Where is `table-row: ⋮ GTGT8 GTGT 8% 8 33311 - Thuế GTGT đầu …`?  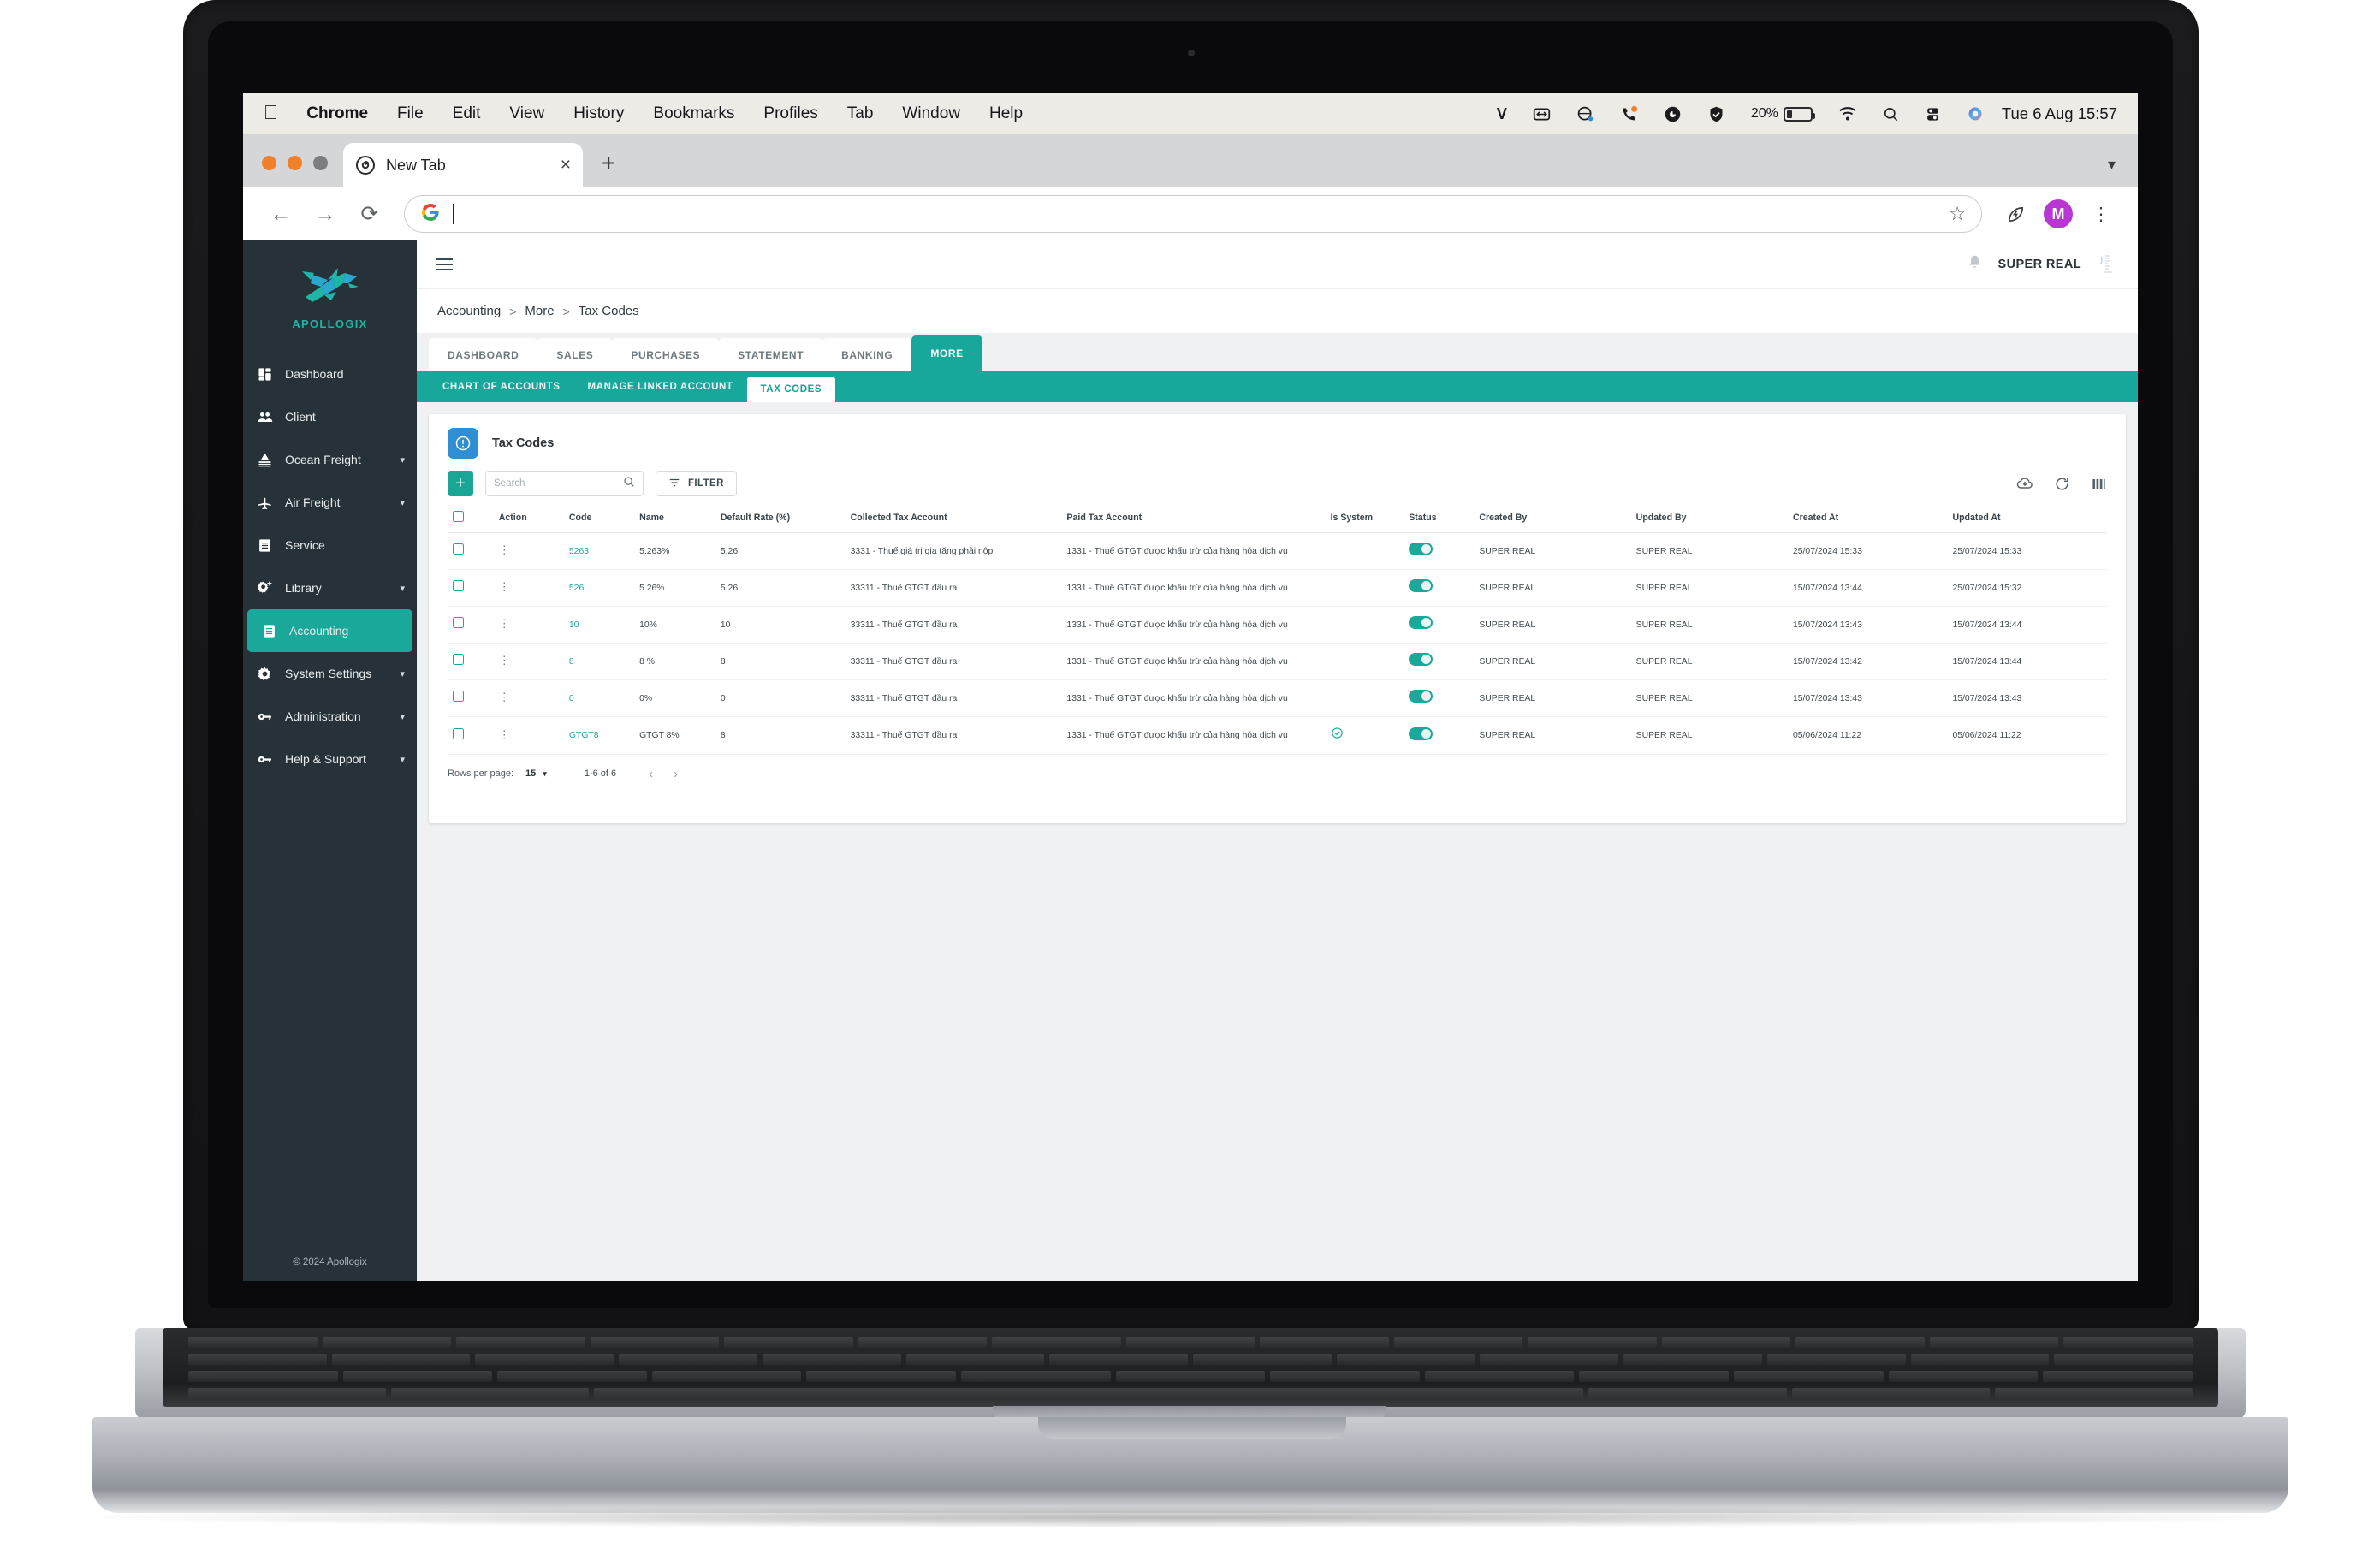 table-row: ⋮ GTGT8 GTGT 8% 8 33311 - Thuế GTGT đầu … is located at coordinates (1277, 735).